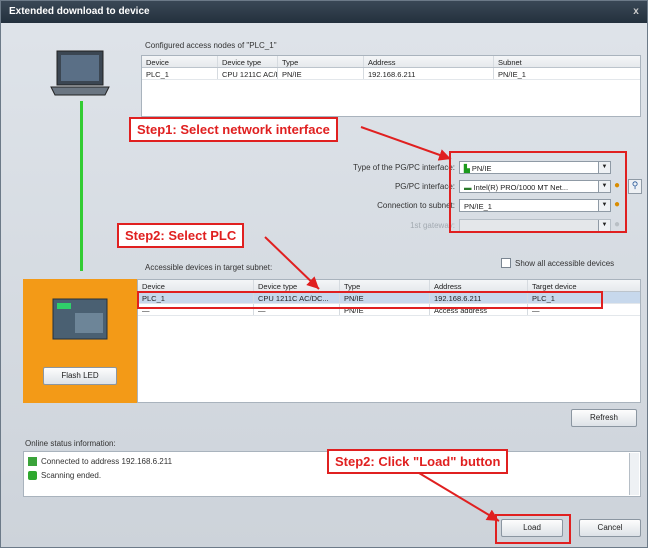 This screenshot has width=648, height=549. Describe the element at coordinates (292, 263) in the screenshot. I see `step2-plc-arrow` at that location.